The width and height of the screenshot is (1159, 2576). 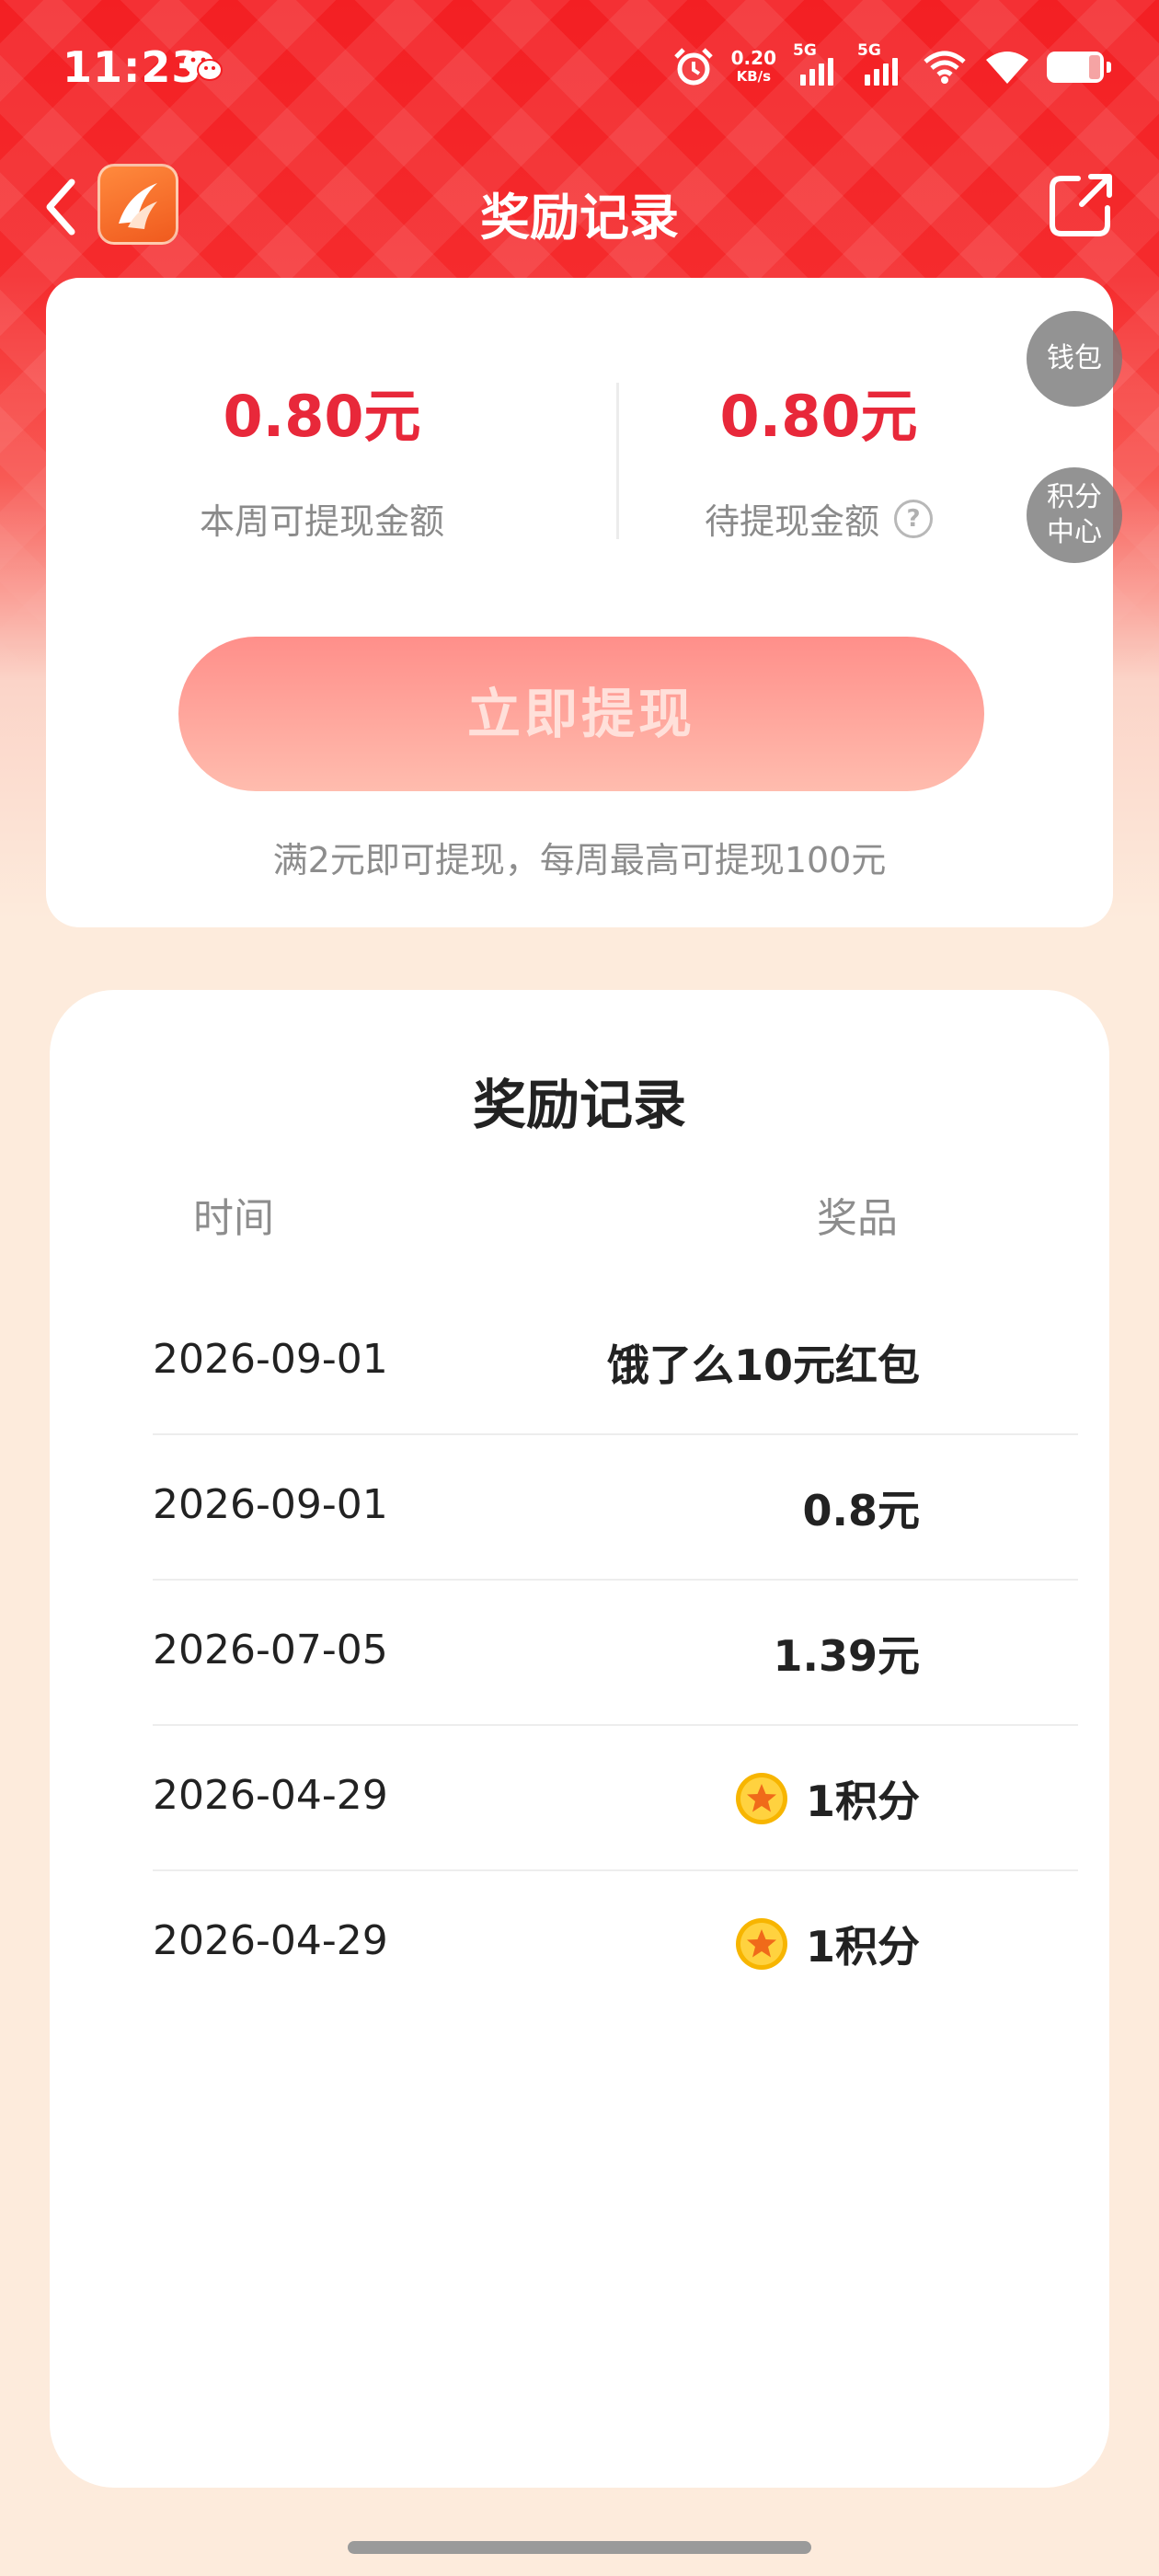 What do you see at coordinates (763, 1365) in the screenshot?
I see `record-prize-text: 饿了么10元红包` at bounding box center [763, 1365].